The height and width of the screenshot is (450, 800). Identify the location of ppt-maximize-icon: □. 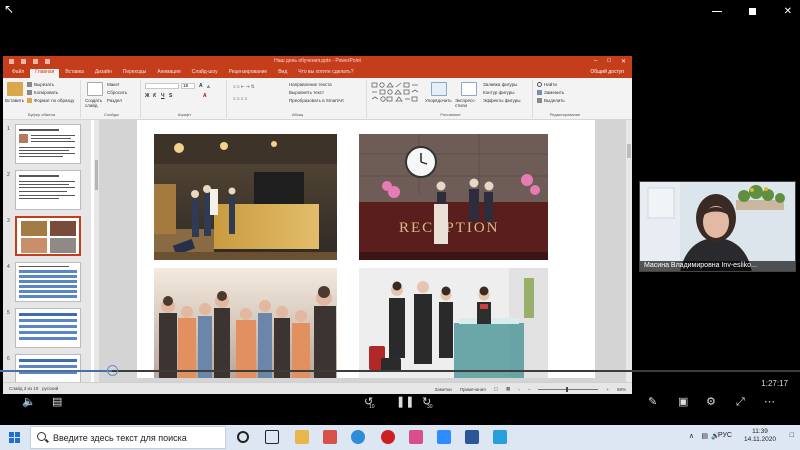
(609, 61).